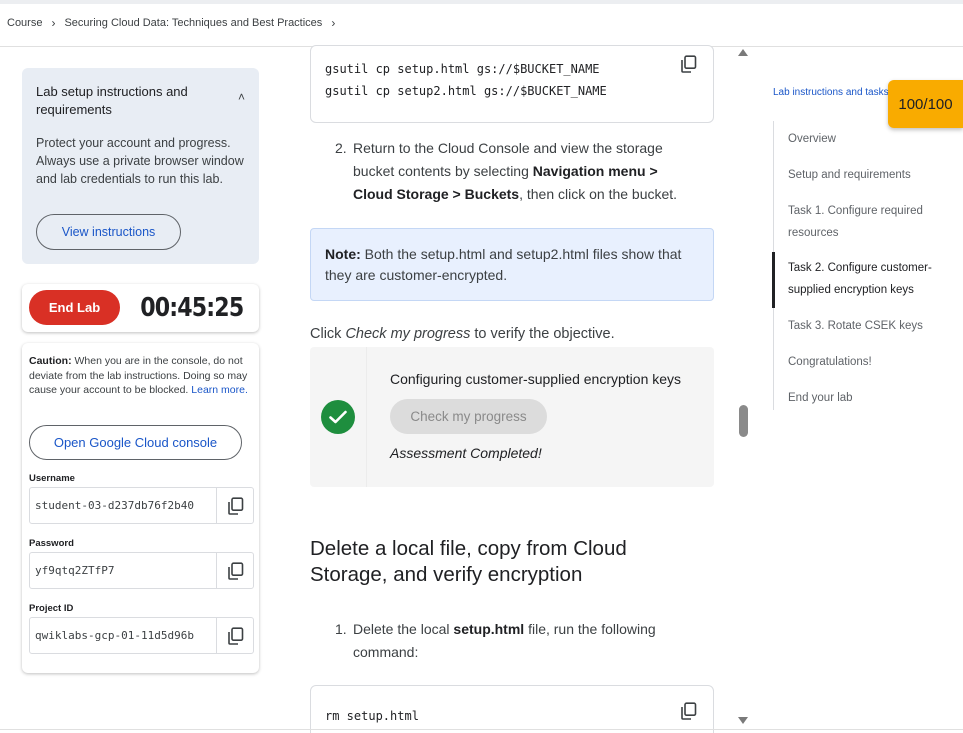  Describe the element at coordinates (512, 709) in the screenshot. I see `code-block: rm setup.html` at that location.